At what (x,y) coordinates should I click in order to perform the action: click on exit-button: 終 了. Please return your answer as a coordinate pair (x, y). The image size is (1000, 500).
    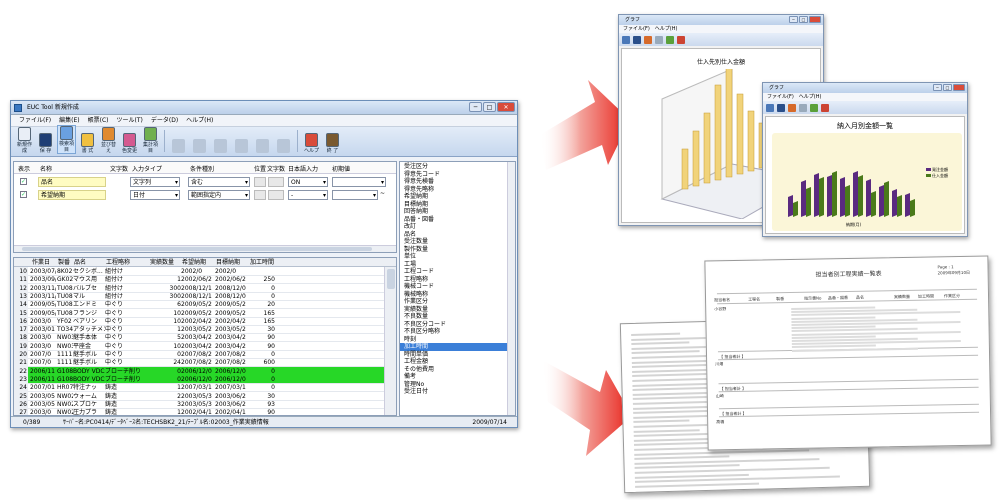
    Looking at the image, I should click on (332, 143).